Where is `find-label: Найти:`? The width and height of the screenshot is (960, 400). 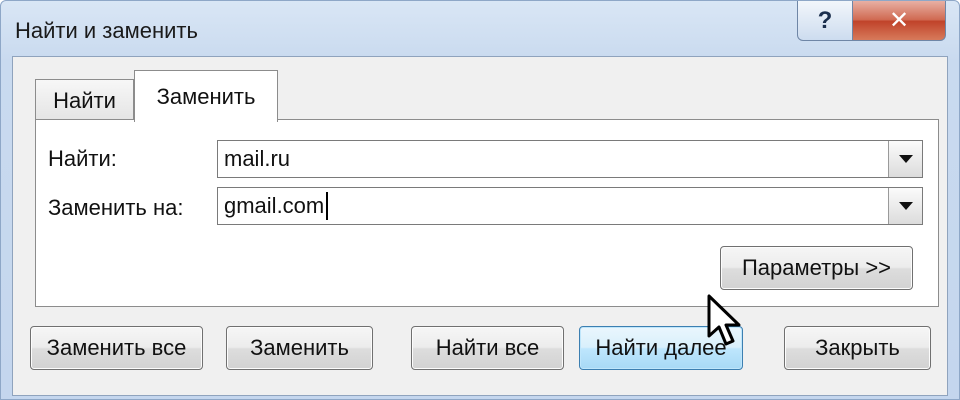
find-label: Найти: is located at coordinates (82, 158).